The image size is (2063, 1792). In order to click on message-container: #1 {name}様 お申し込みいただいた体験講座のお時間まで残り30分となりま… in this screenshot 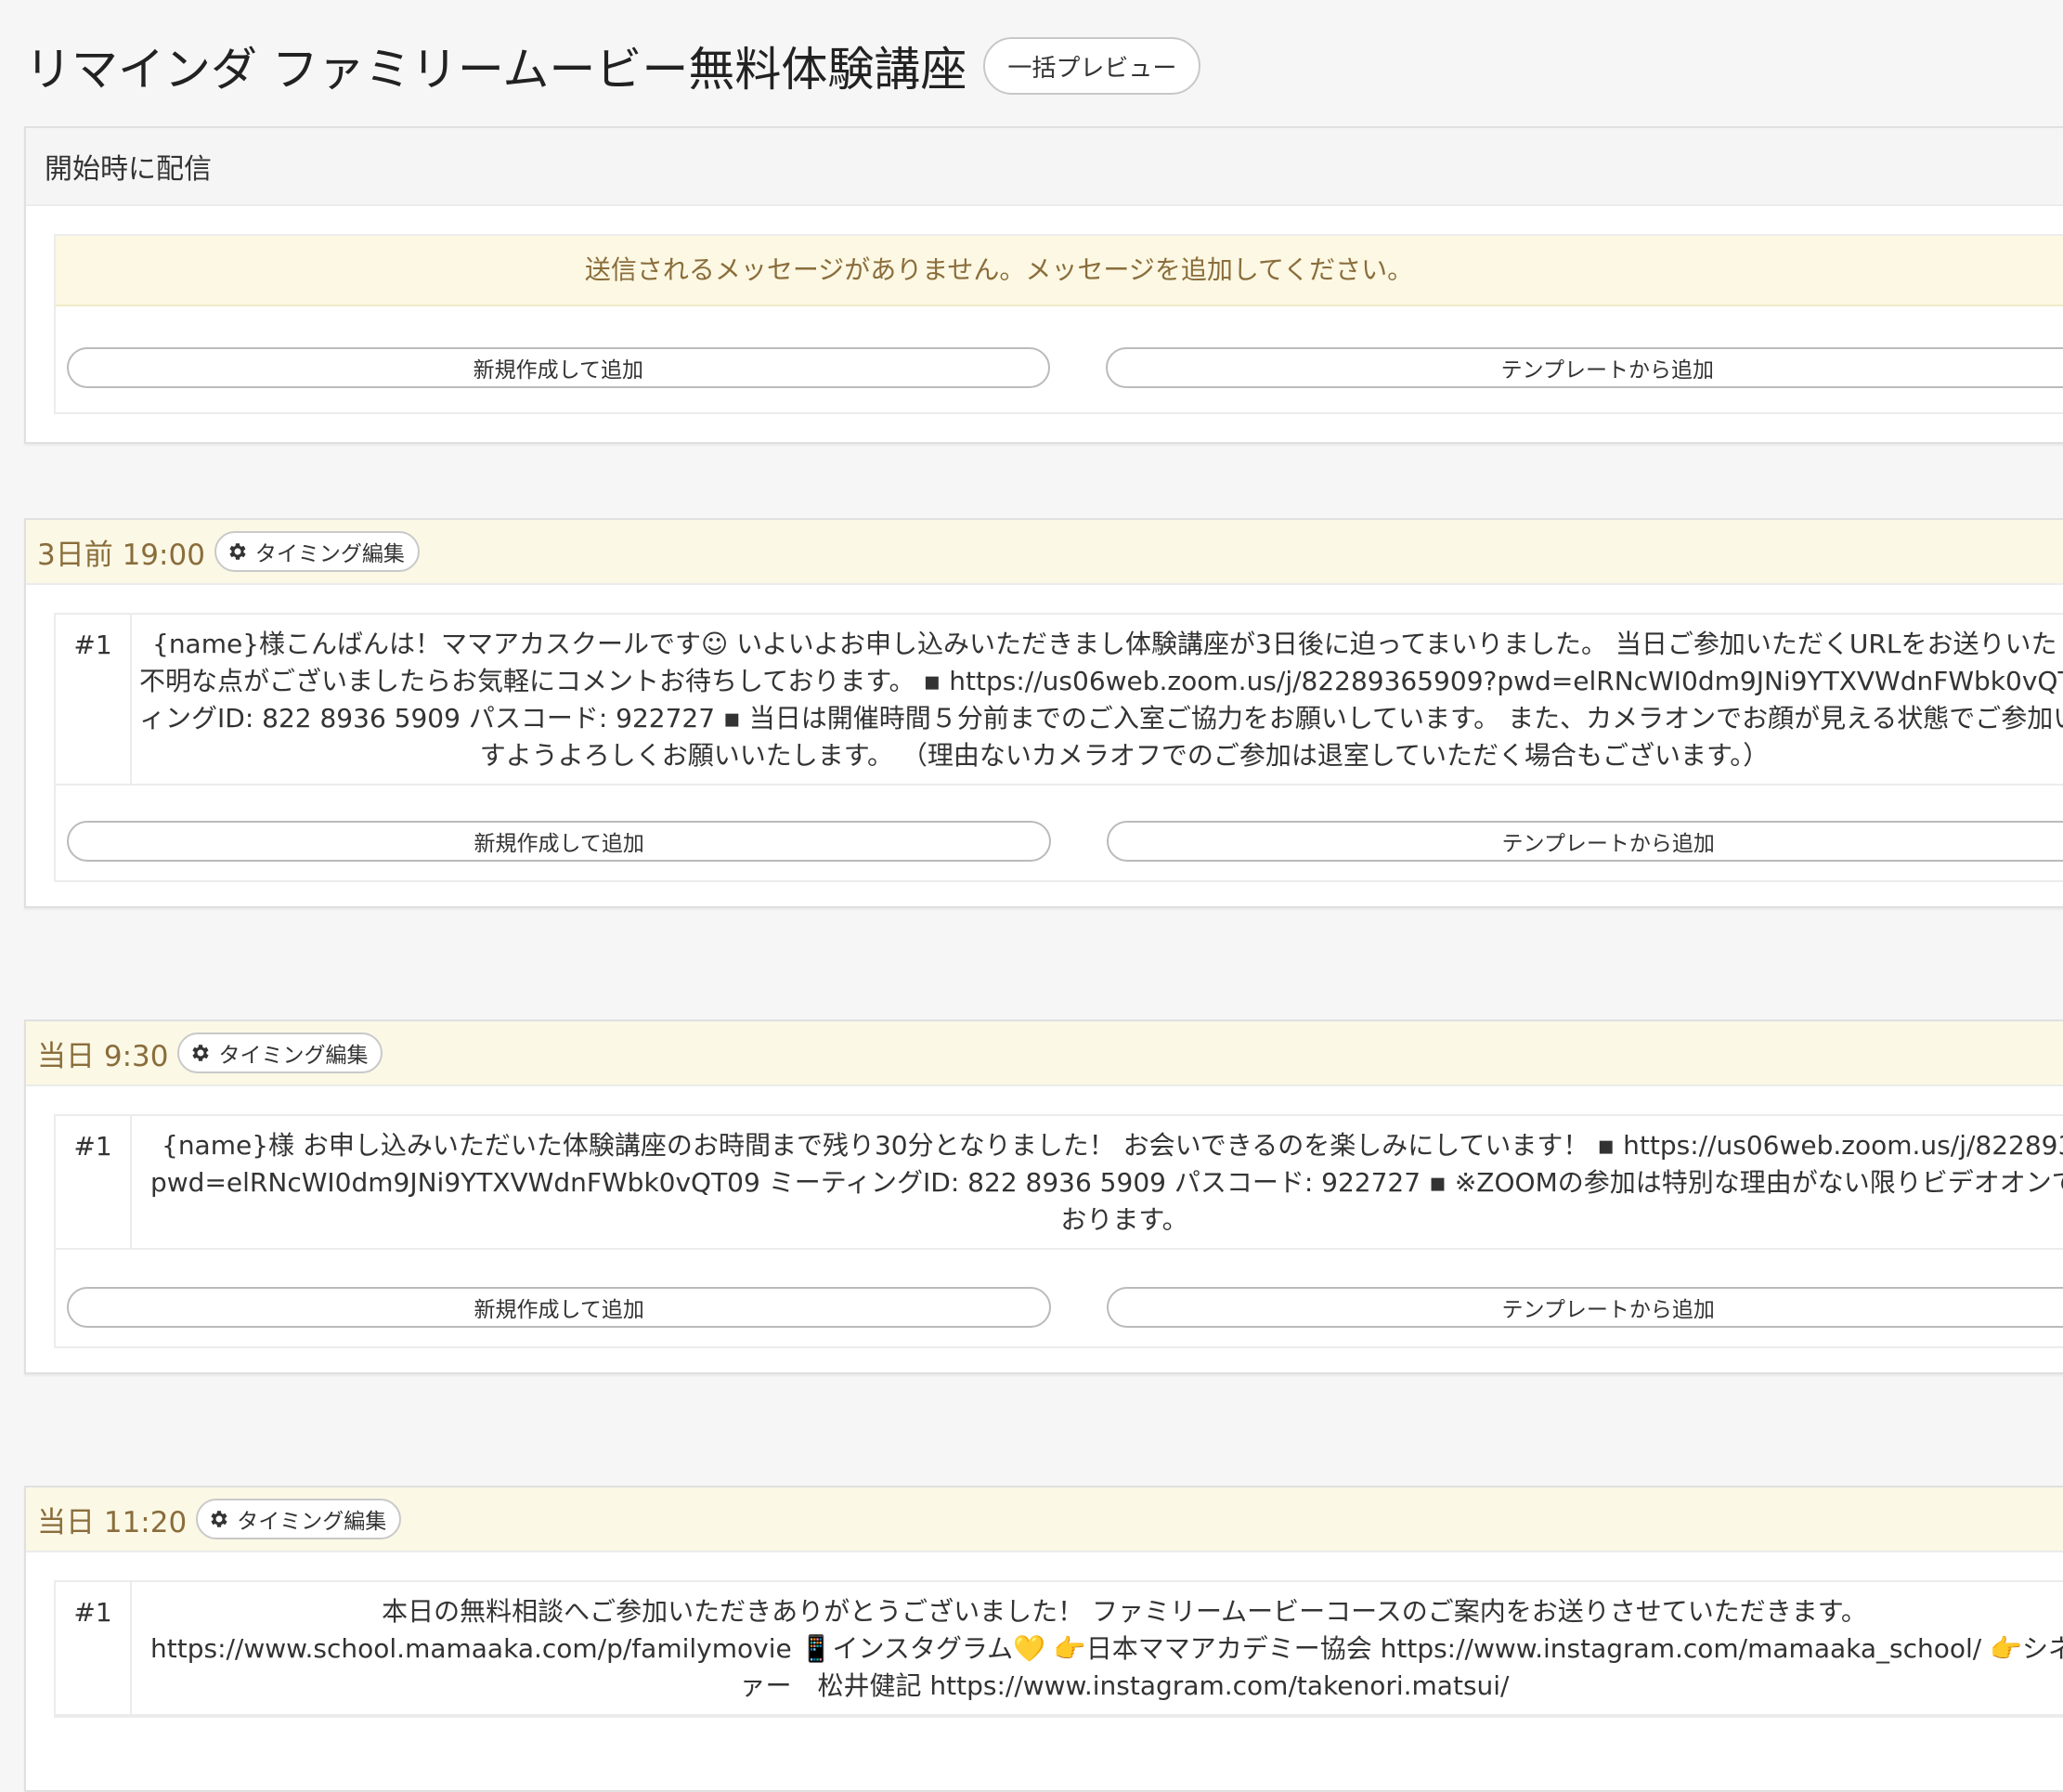, I will do `click(1058, 1231)`.